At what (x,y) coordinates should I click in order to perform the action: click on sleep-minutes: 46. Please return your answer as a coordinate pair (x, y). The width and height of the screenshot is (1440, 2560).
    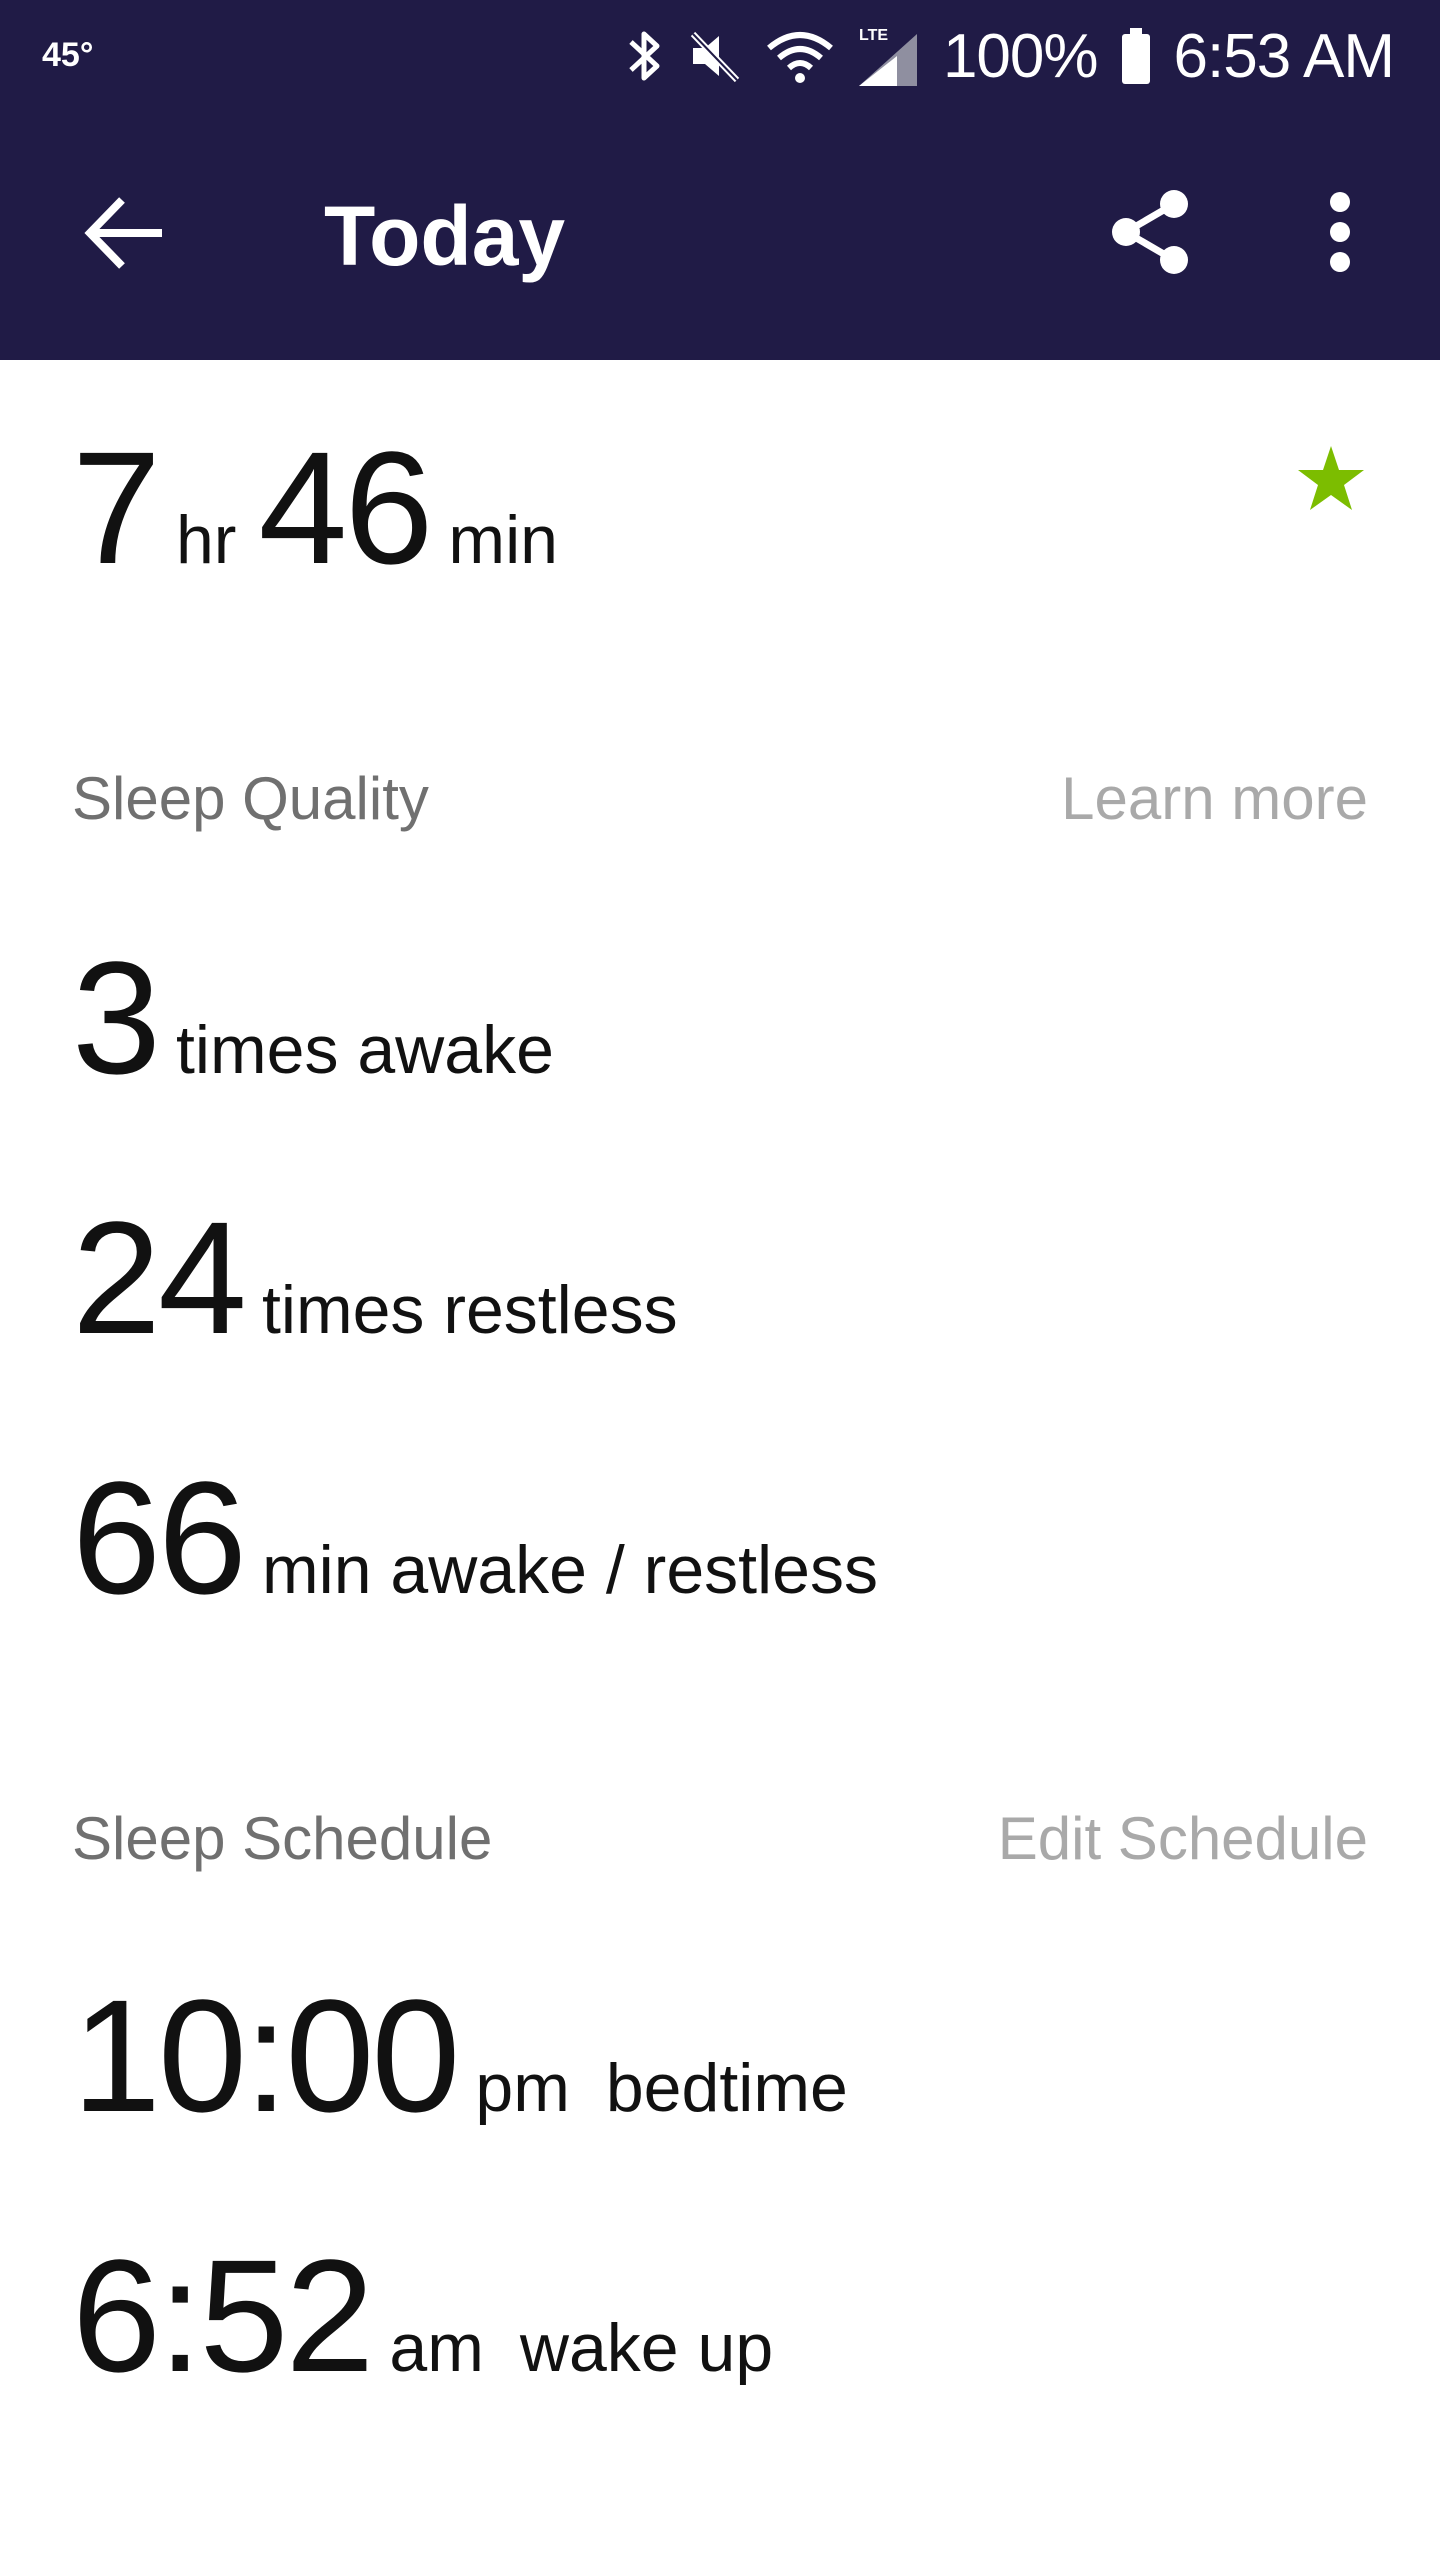
    Looking at the image, I should click on (345, 507).